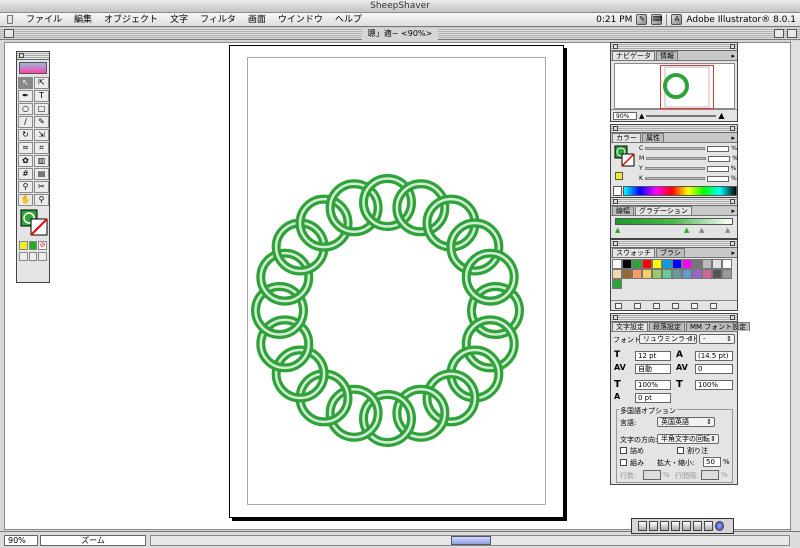  What do you see at coordinates (23, 245) in the screenshot?
I see `color-mode-icon` at bounding box center [23, 245].